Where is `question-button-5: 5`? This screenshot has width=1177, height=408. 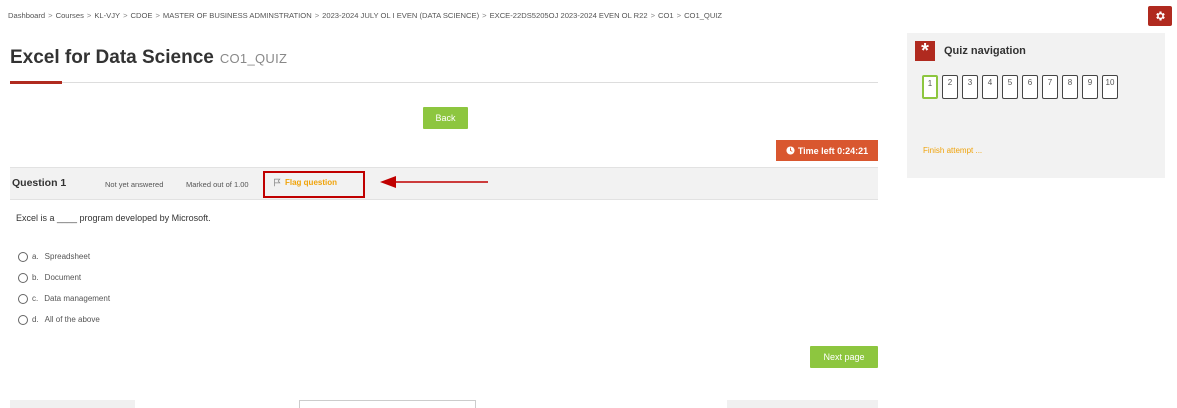 question-button-5: 5 is located at coordinates (1010, 87).